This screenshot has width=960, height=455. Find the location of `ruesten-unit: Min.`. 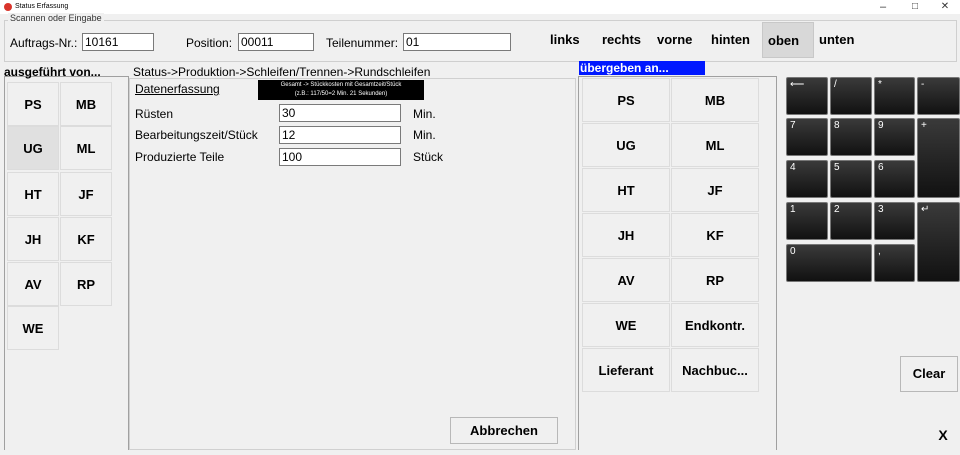

ruesten-unit: Min. is located at coordinates (424, 114).